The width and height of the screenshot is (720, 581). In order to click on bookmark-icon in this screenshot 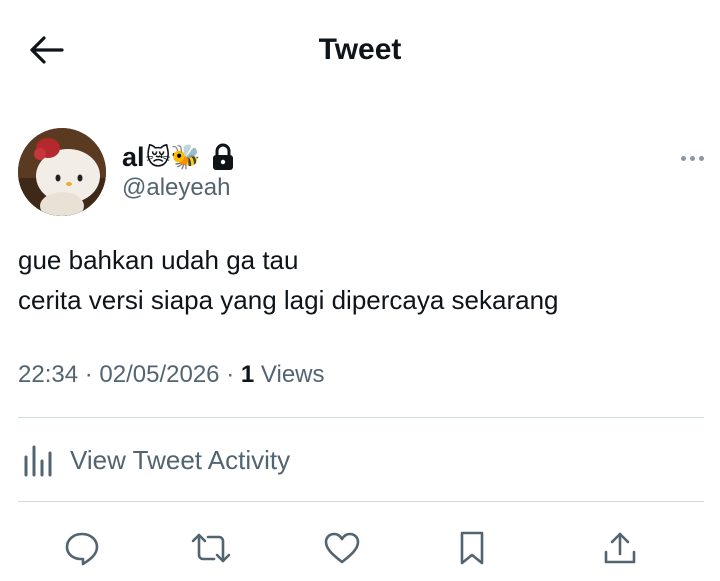, I will do `click(472, 548)`.